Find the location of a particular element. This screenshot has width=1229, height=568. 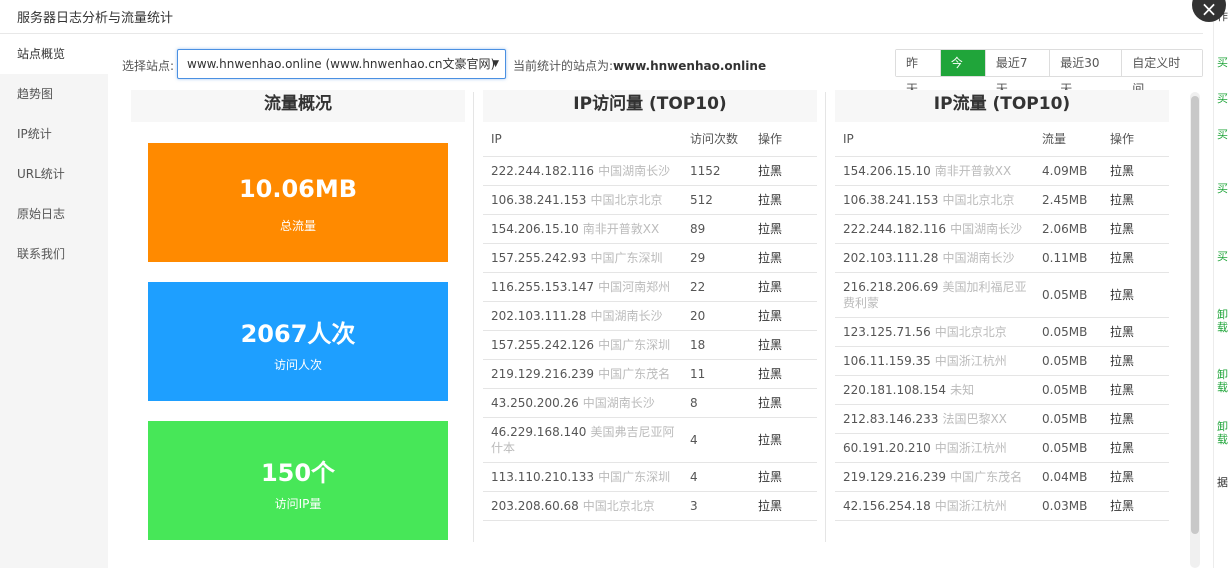

table-row: 157.255.242.126 中国广东深圳 18 拉黑 is located at coordinates (650, 345).